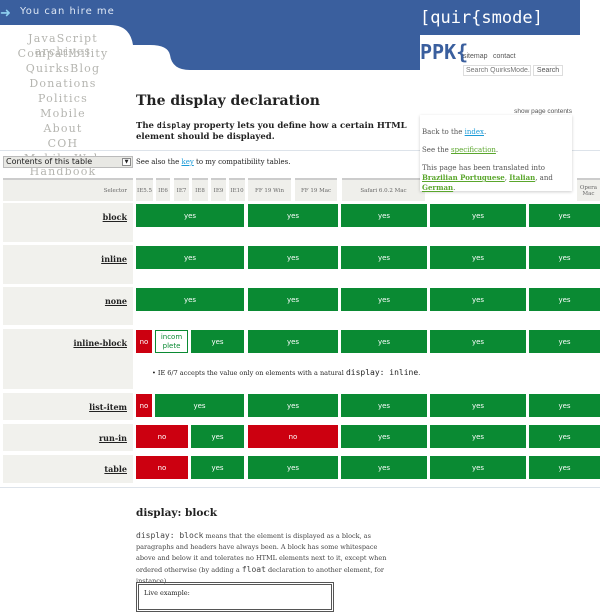 The width and height of the screenshot is (600, 612). What do you see at coordinates (113, 438) in the screenshot?
I see `selector-link: run-in` at bounding box center [113, 438].